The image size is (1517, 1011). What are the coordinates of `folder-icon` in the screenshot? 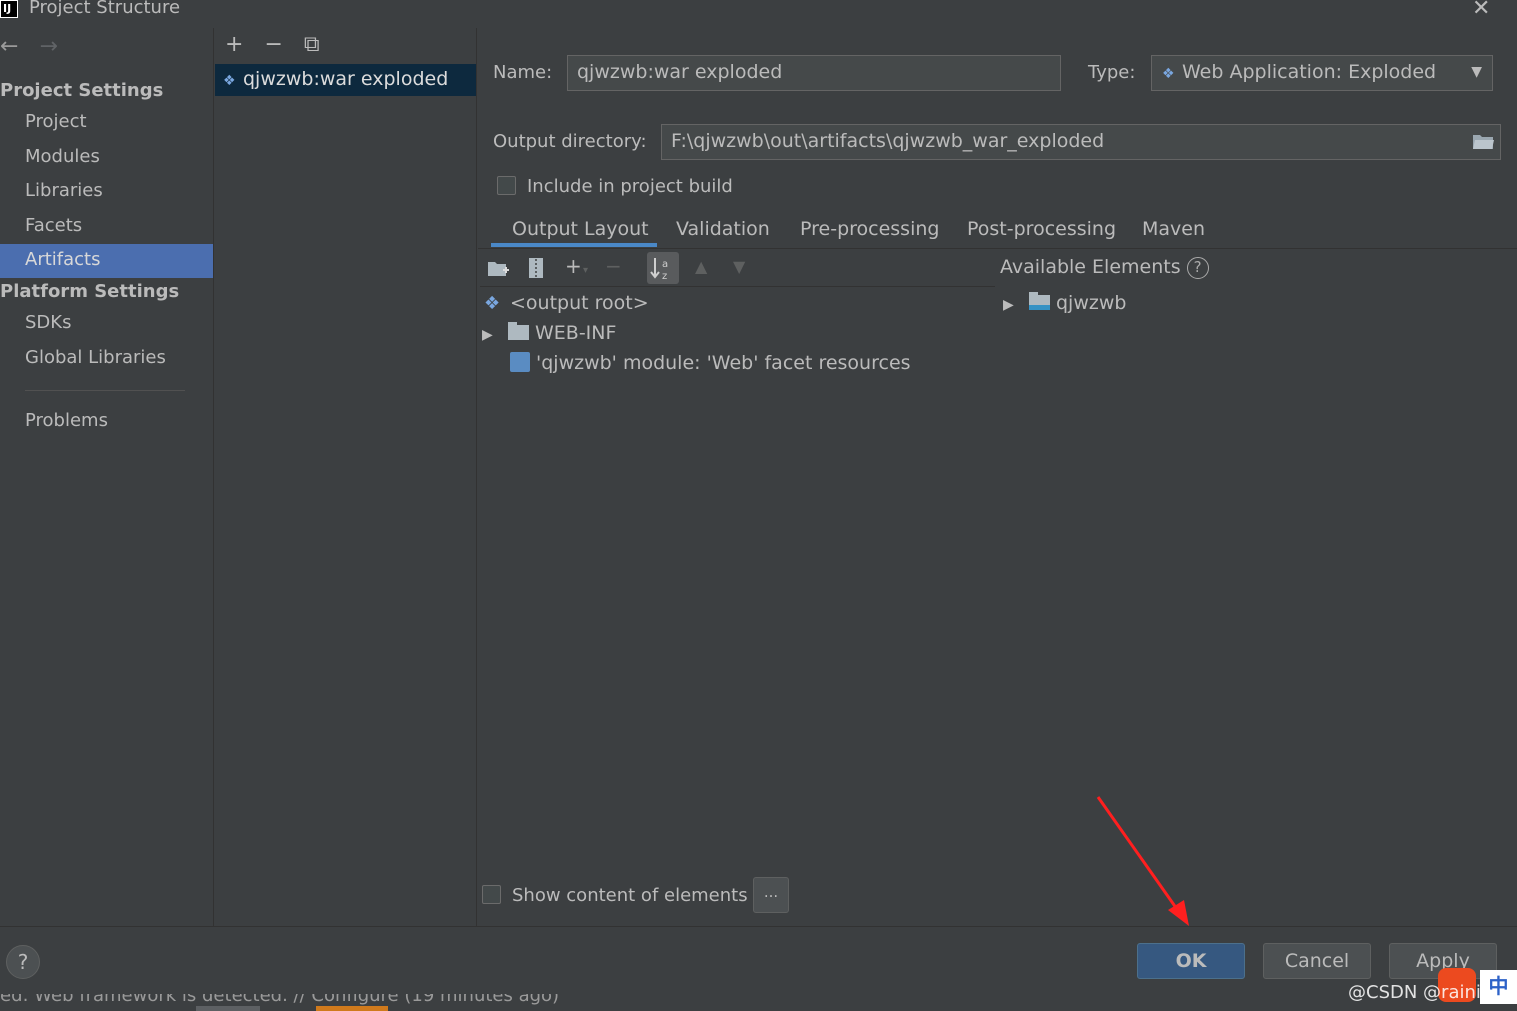 It's located at (518, 331).